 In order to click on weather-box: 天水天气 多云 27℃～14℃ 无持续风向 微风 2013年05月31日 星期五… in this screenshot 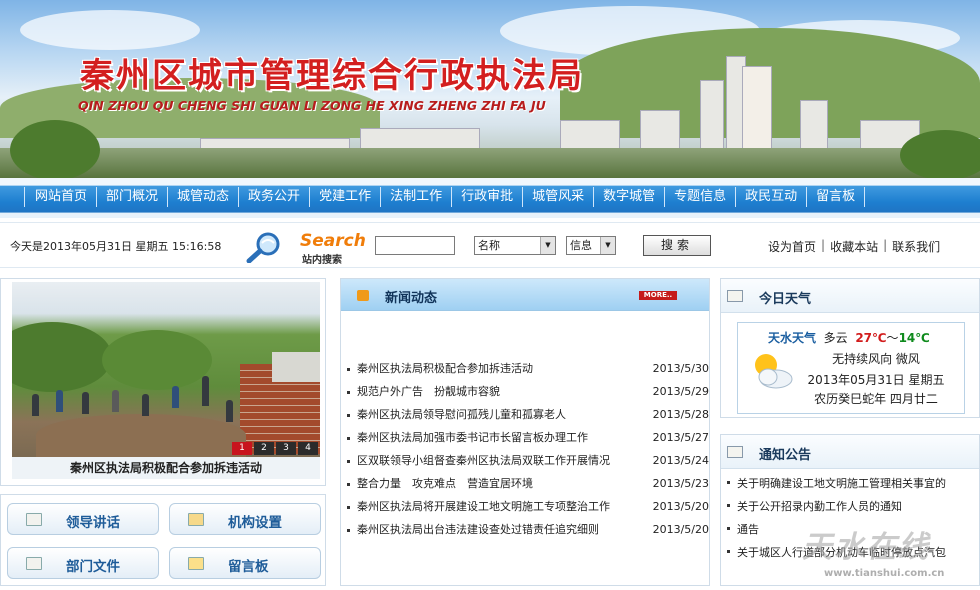, I will do `click(851, 368)`.